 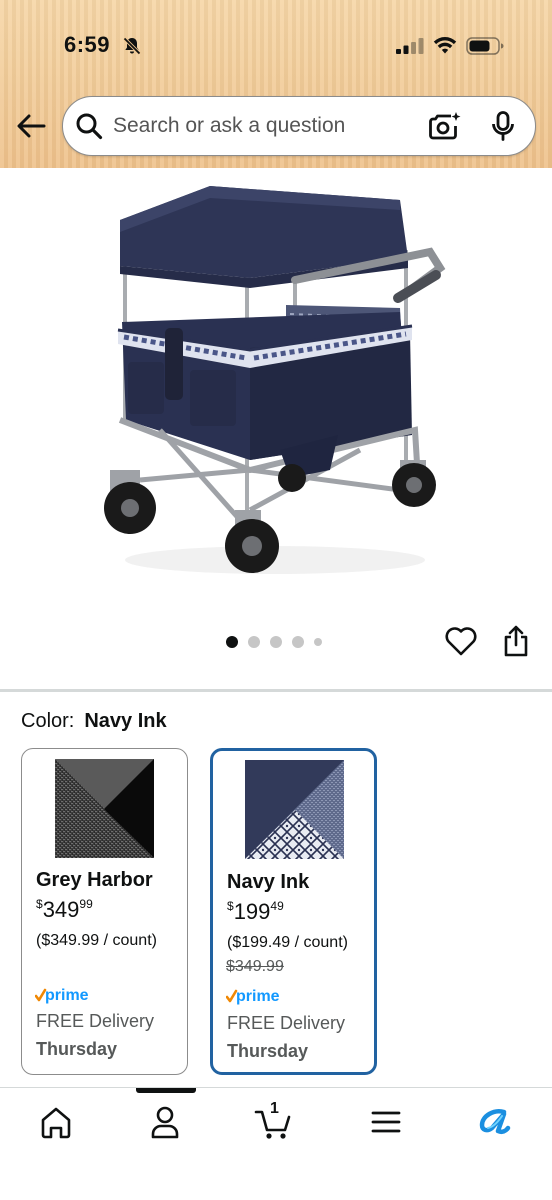 I want to click on microphone-icon, so click(x=503, y=126).